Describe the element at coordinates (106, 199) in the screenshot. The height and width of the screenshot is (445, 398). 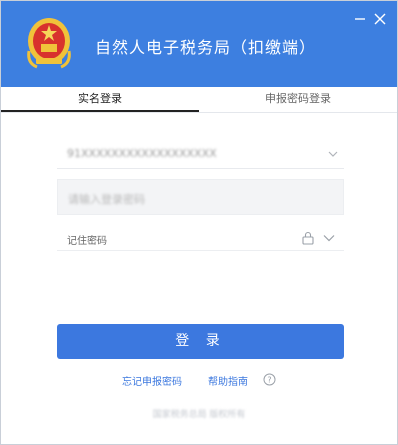
I see `password-placeholder: 请输入登录密码` at that location.